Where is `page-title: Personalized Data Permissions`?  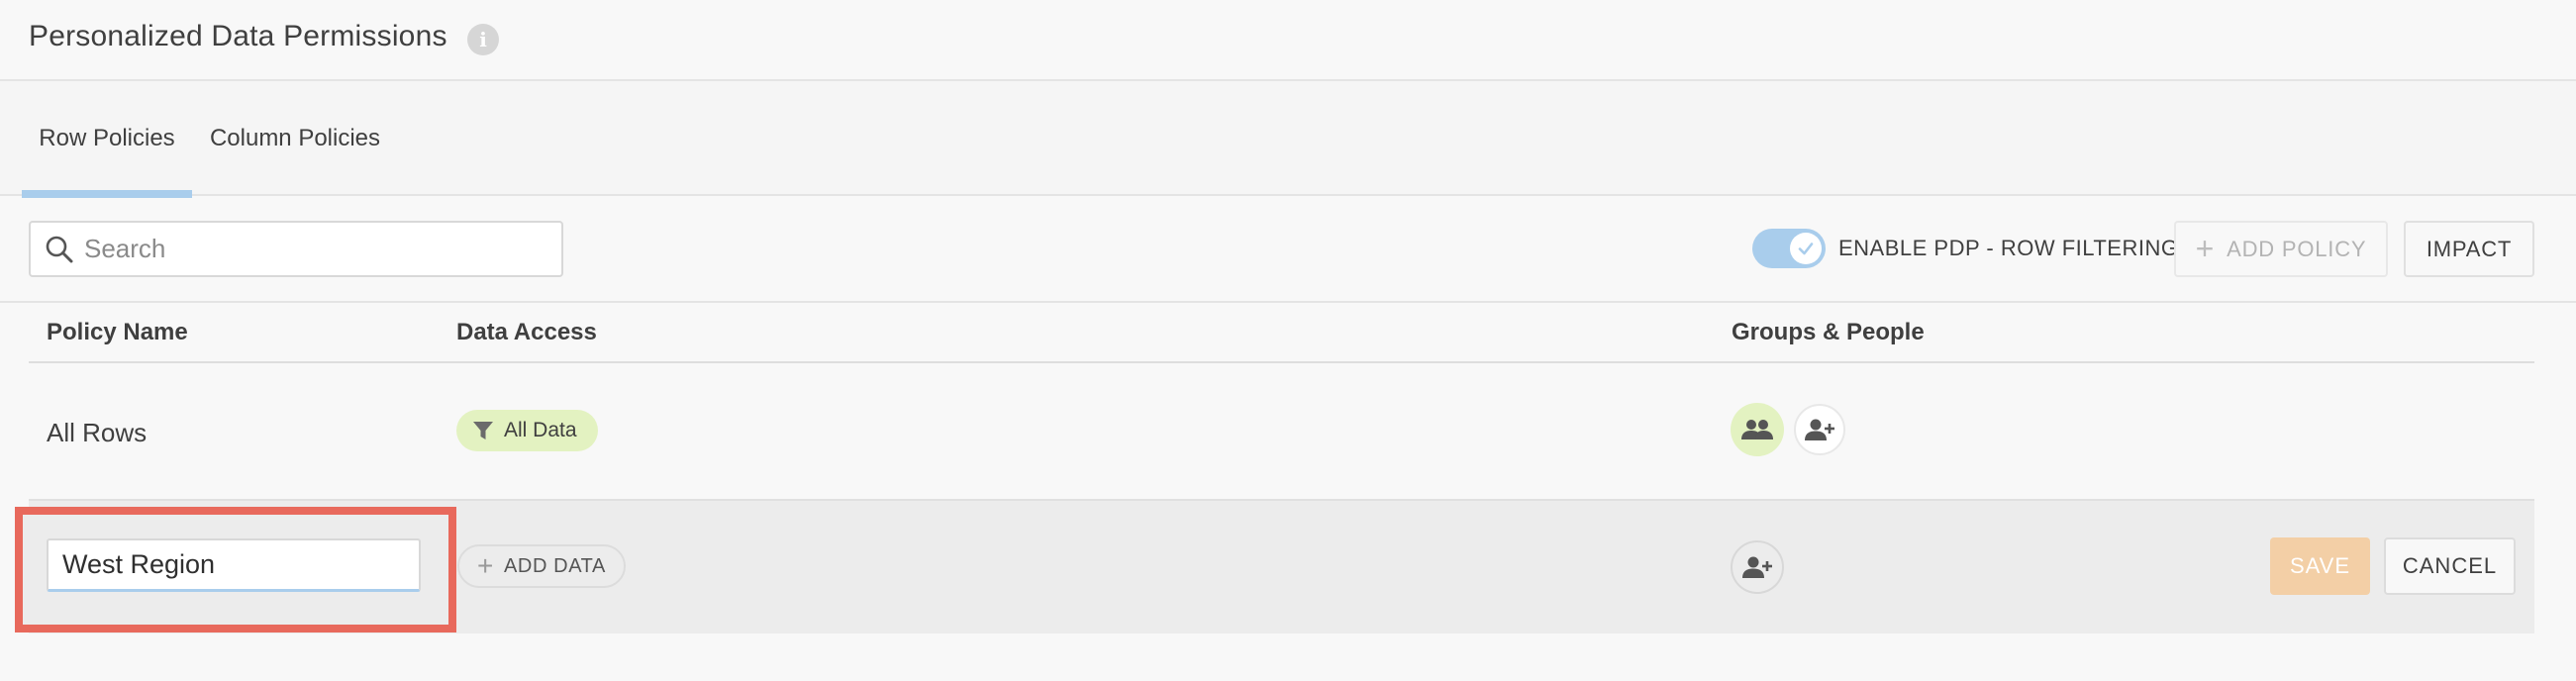 page-title: Personalized Data Permissions is located at coordinates (238, 36).